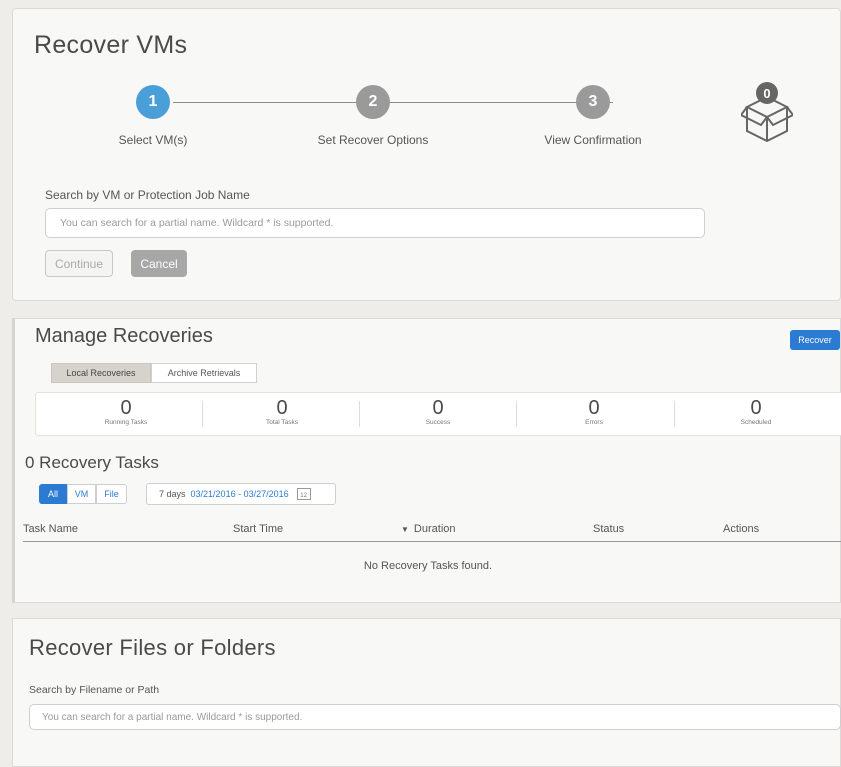 The height and width of the screenshot is (767, 841). Describe the element at coordinates (92, 462) in the screenshot. I see `recovery-tasks-heading: 0 Recovery Tasks` at that location.